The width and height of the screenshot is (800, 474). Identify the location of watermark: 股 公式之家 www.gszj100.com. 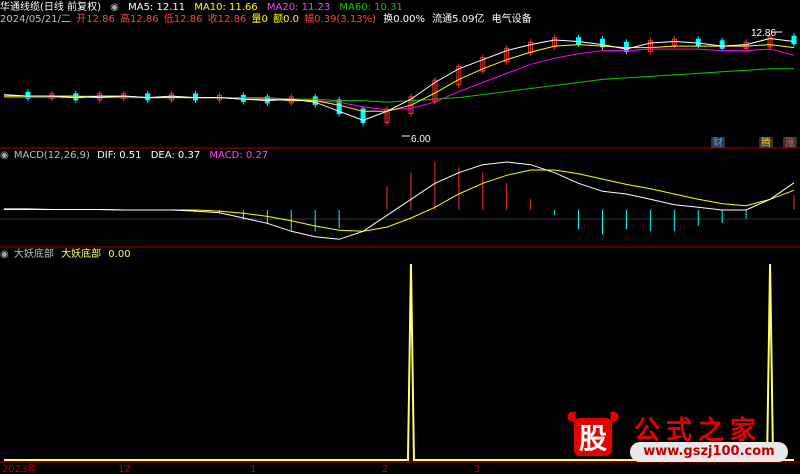
(679, 438).